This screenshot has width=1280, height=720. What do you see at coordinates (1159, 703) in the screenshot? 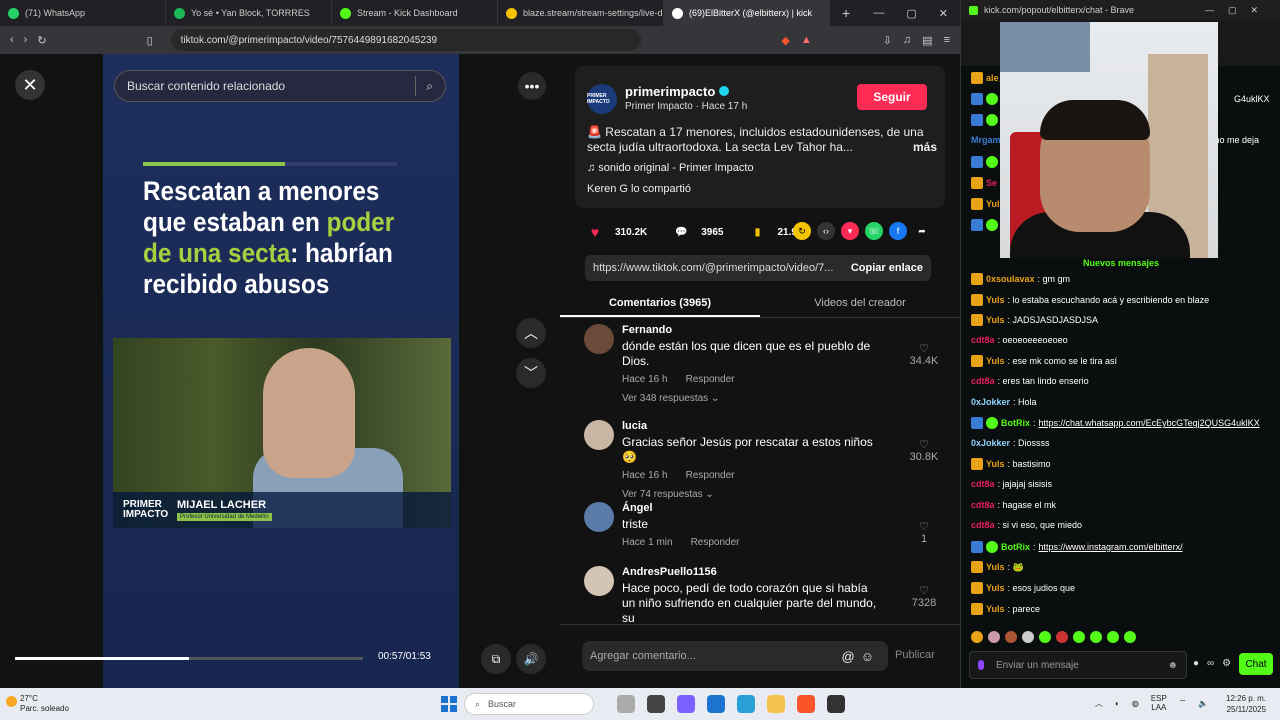
I see `language-indicator: ESP LAA` at bounding box center [1159, 703].